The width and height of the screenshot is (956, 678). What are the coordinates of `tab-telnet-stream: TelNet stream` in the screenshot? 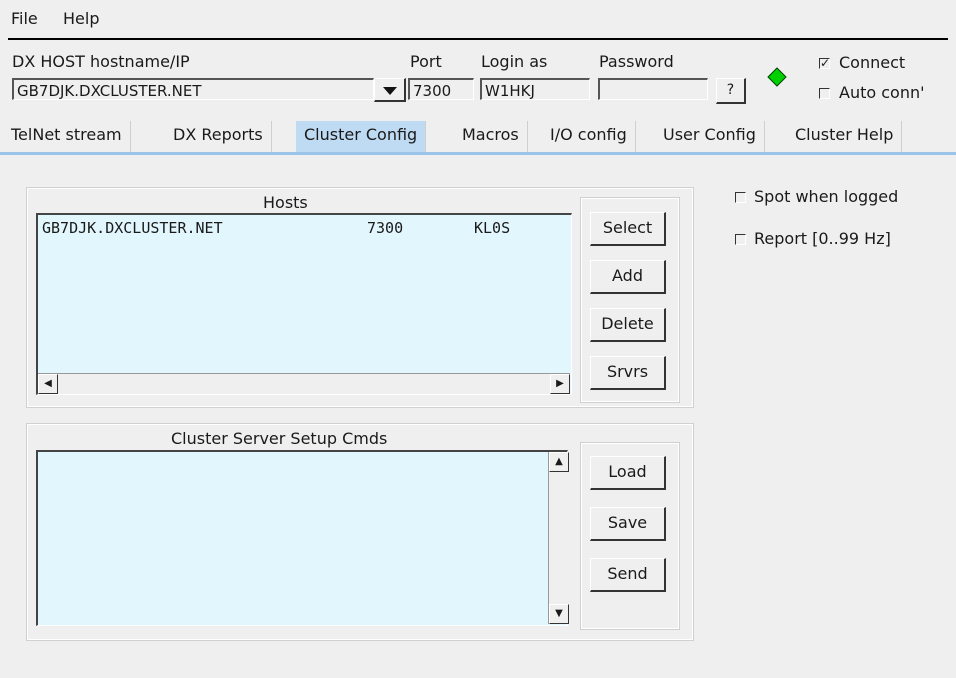 It's located at (67, 137).